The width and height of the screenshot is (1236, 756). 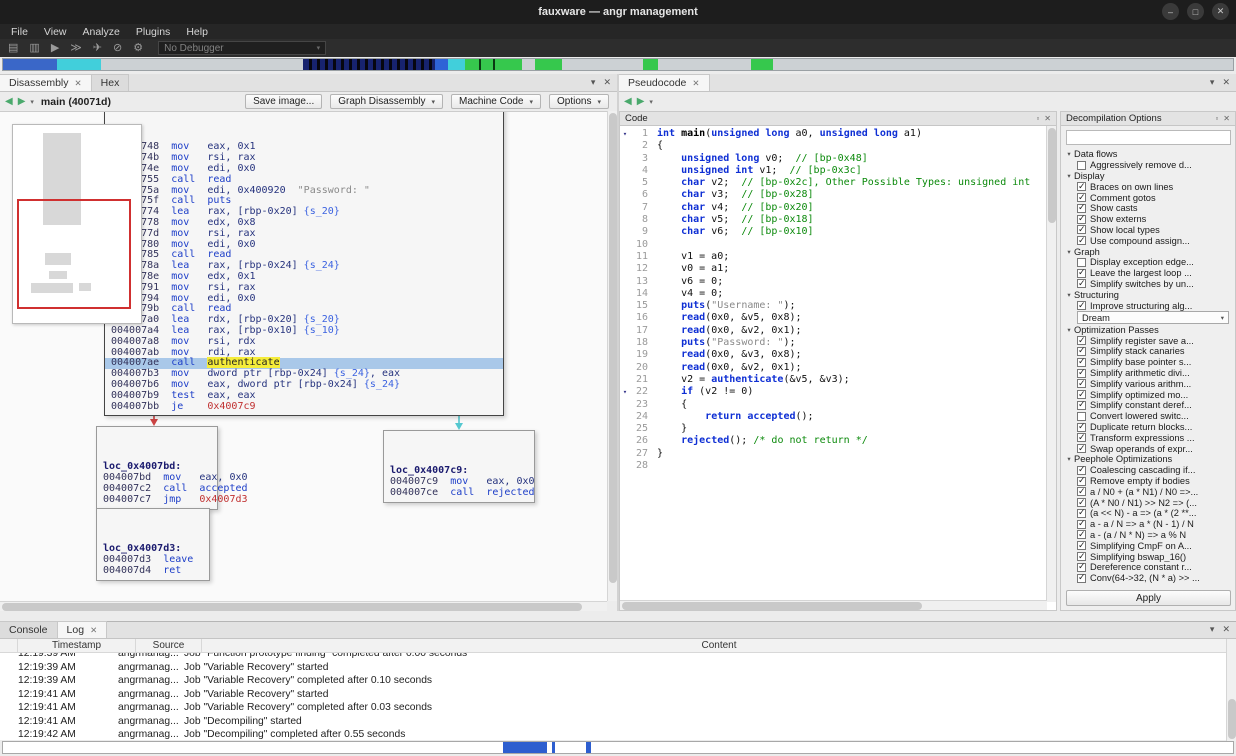 I want to click on pseudocode-line: ▾ 25 }, so click(x=833, y=429).